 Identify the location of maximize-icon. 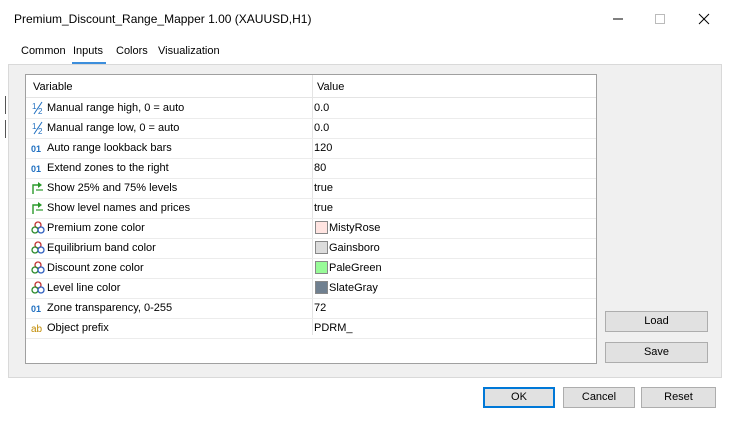
(660, 19).